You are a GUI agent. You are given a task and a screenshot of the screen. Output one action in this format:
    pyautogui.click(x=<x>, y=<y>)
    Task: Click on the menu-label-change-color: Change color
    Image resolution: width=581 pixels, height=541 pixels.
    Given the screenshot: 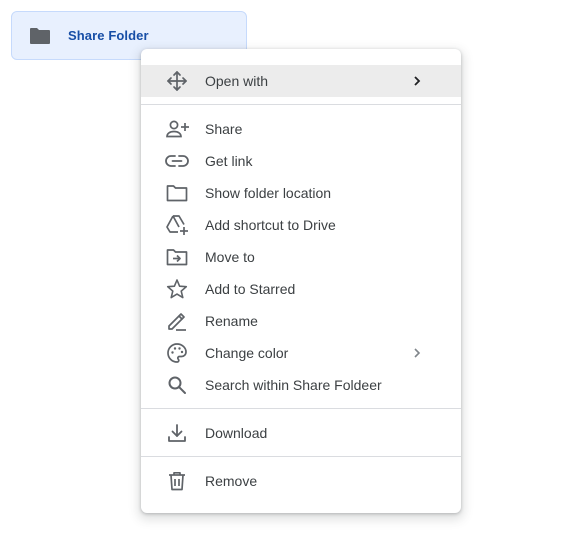 What is the action you would take?
    pyautogui.click(x=247, y=353)
    